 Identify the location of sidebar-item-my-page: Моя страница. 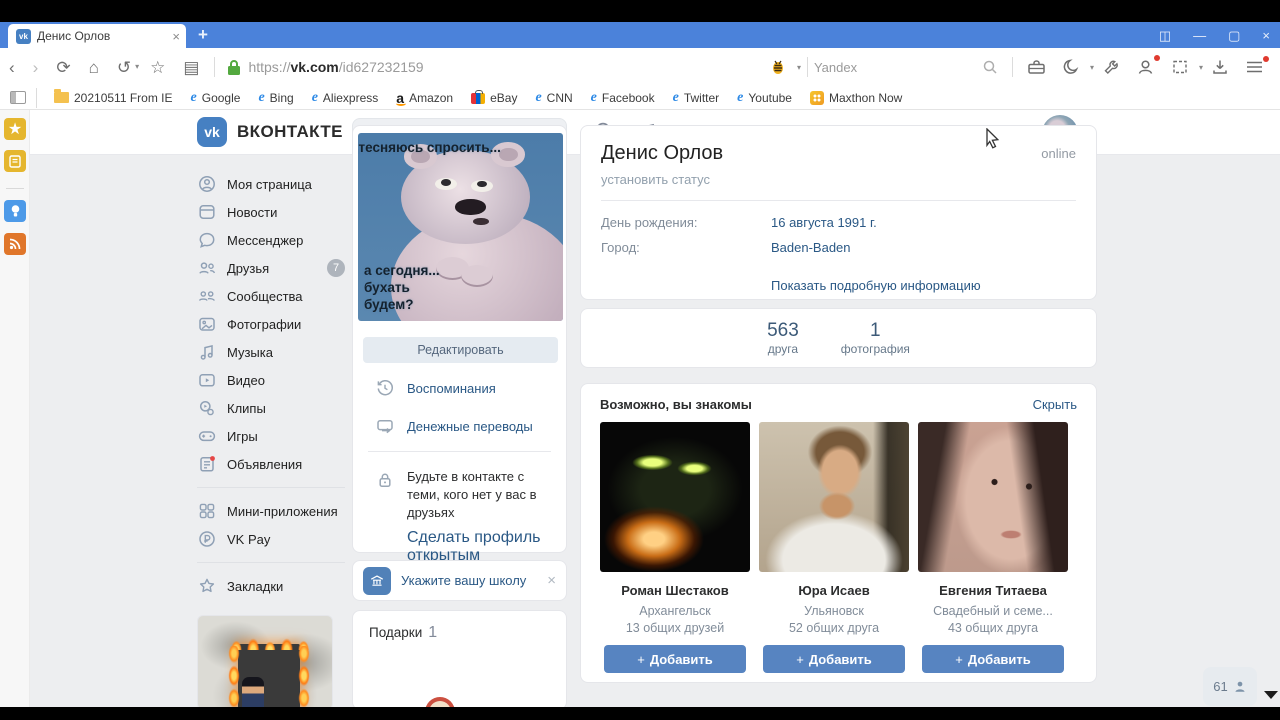
(271, 184).